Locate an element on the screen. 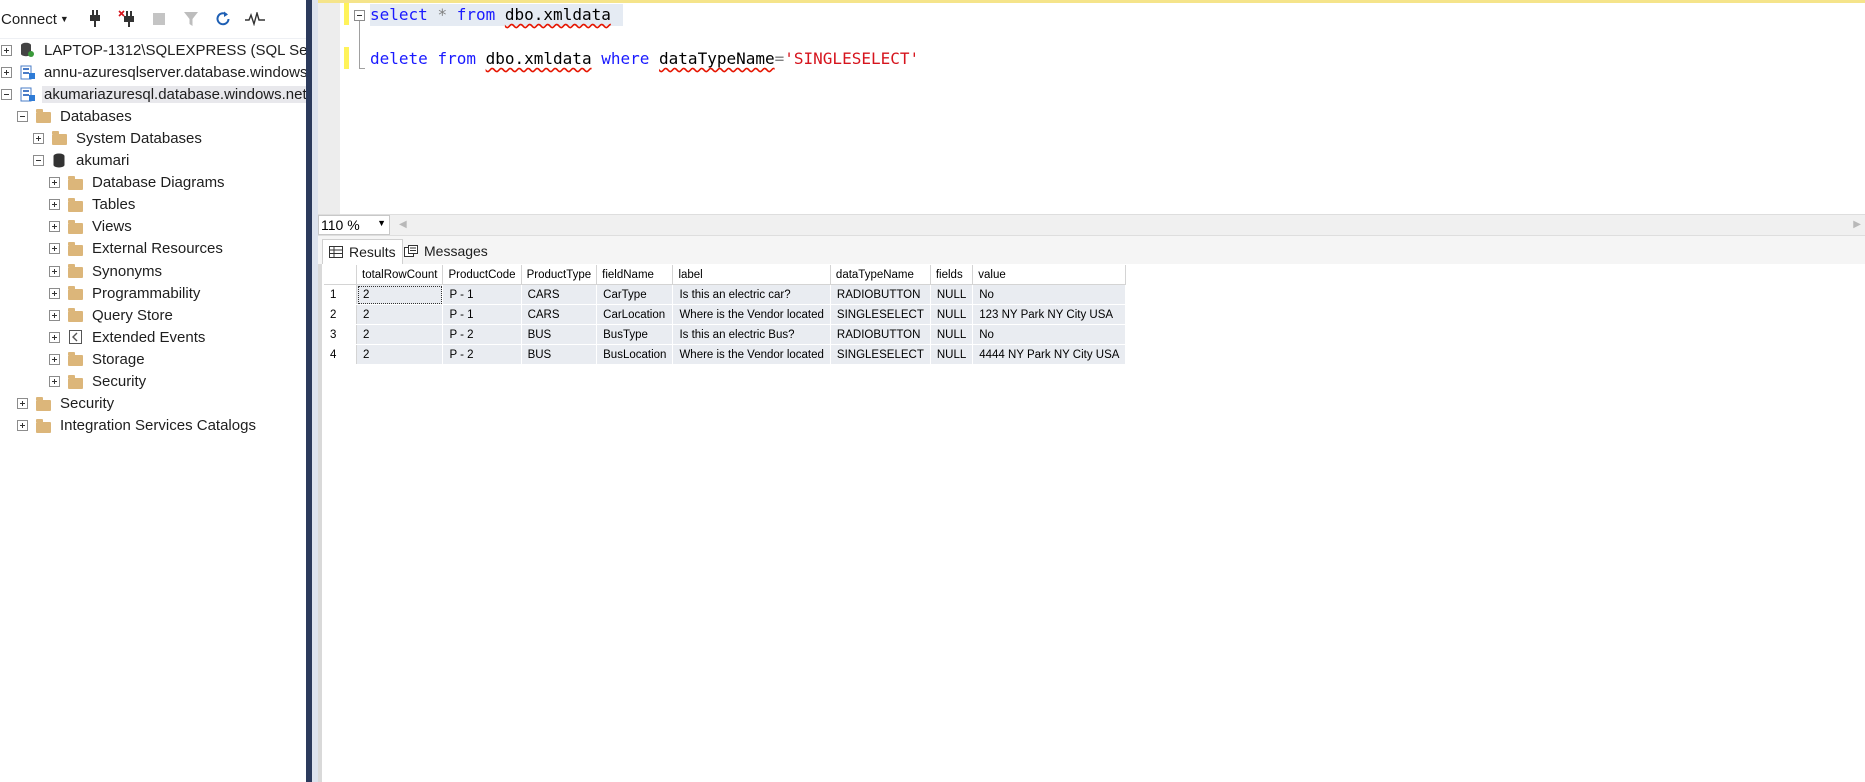 The width and height of the screenshot is (1865, 782). refresh-icon is located at coordinates (223, 19).